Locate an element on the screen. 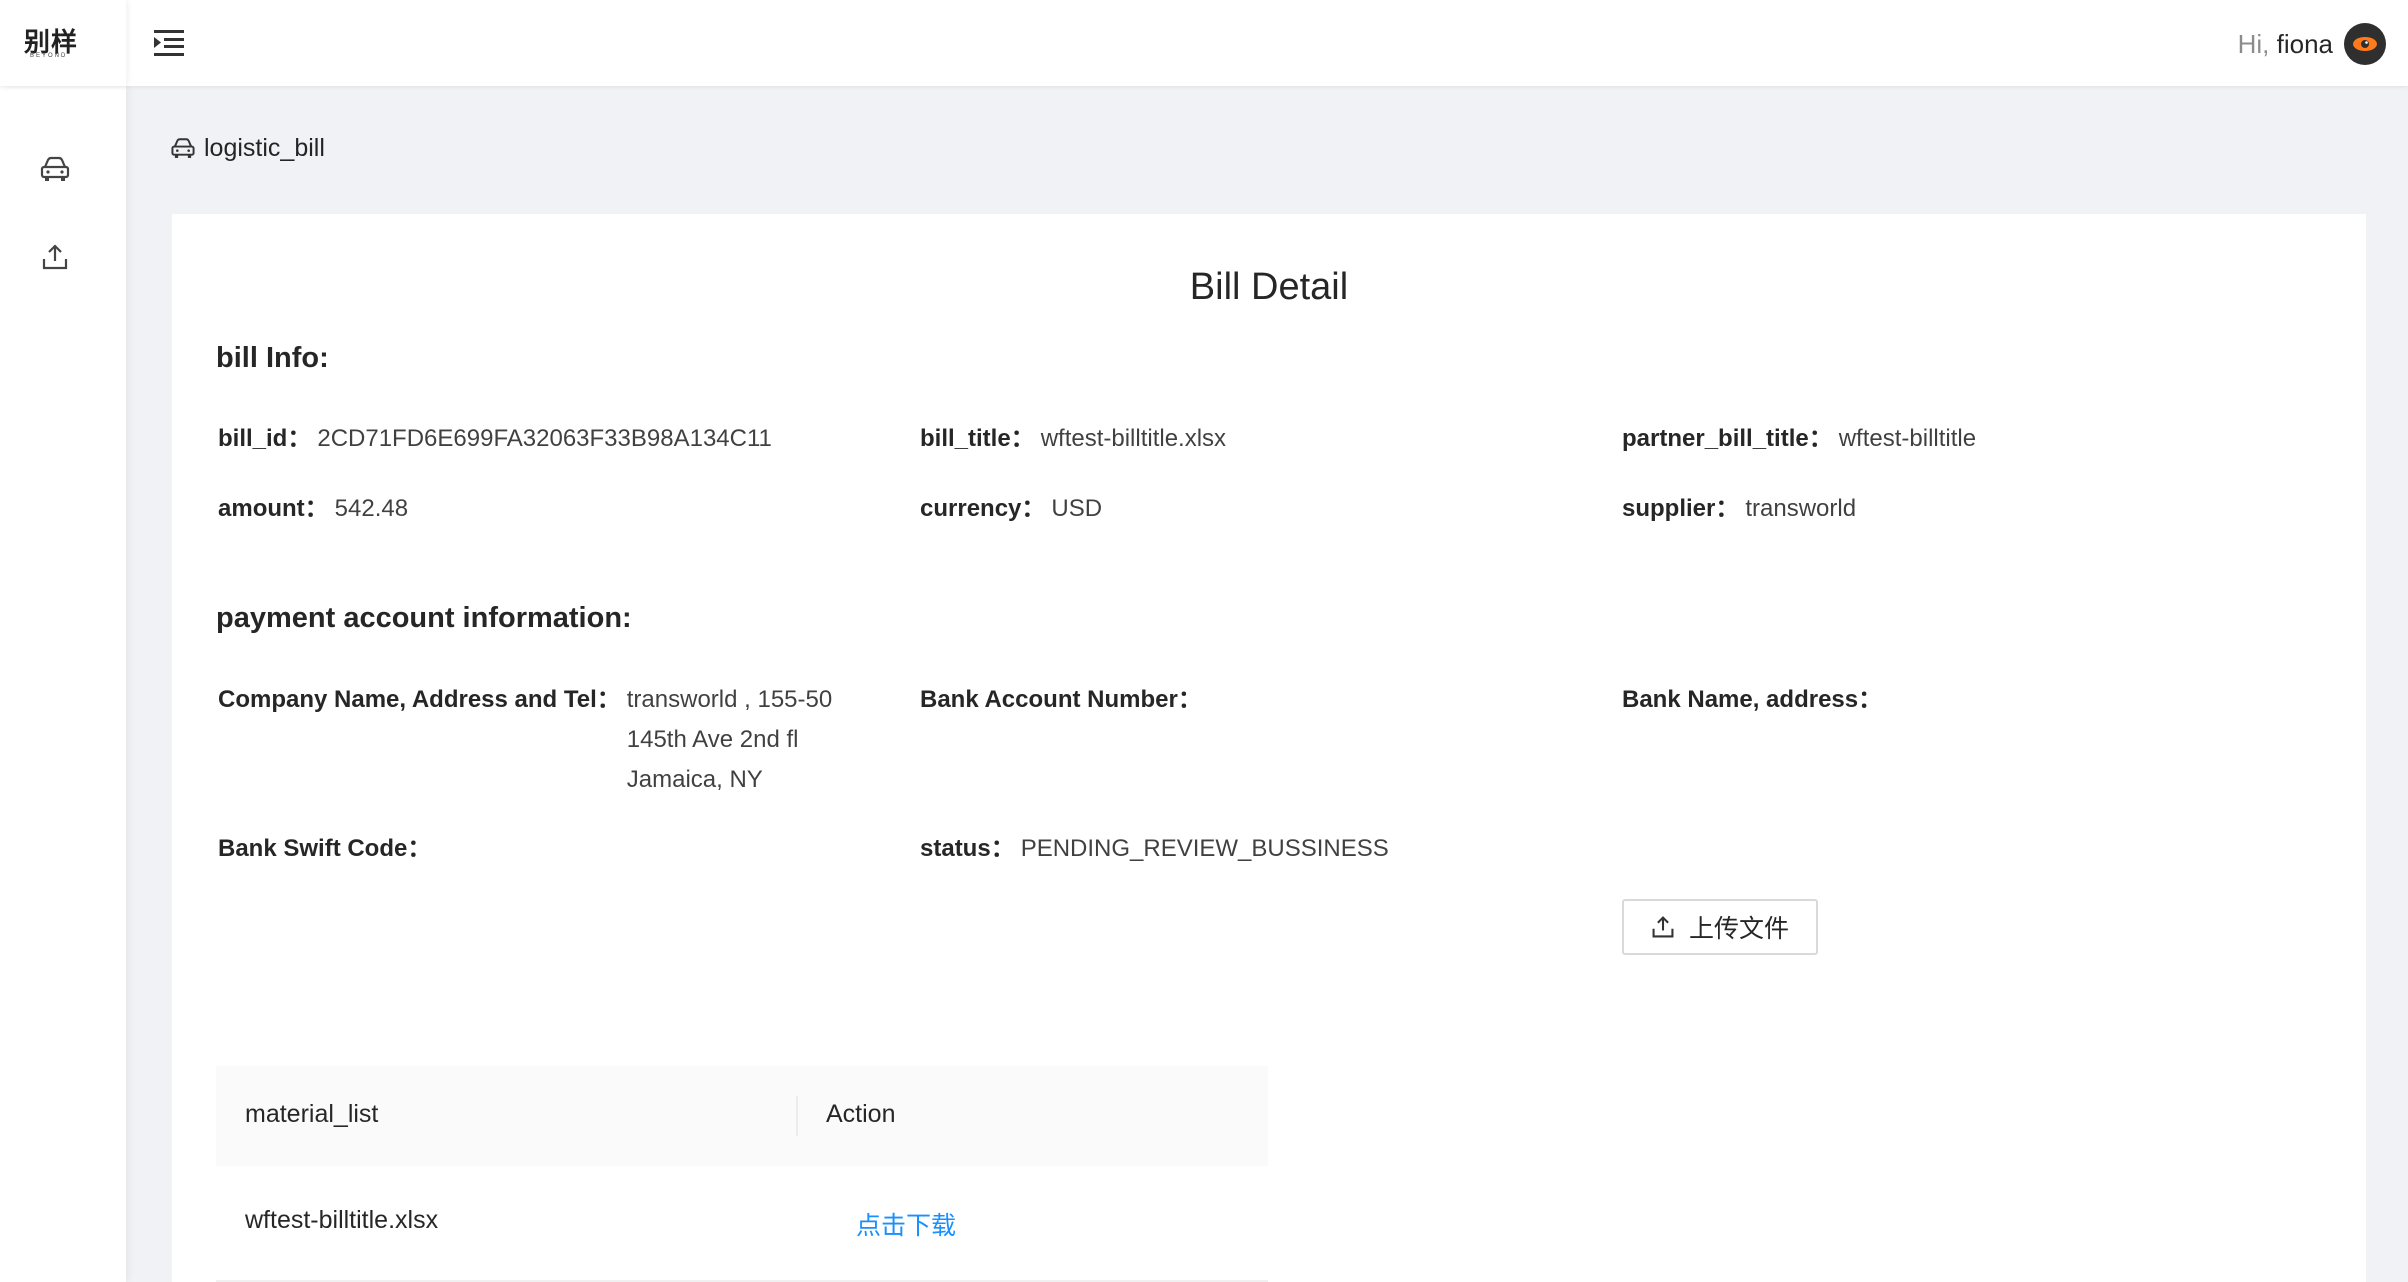 The image size is (2408, 1282). field-value: wftest-billtitle is located at coordinates (1907, 438).